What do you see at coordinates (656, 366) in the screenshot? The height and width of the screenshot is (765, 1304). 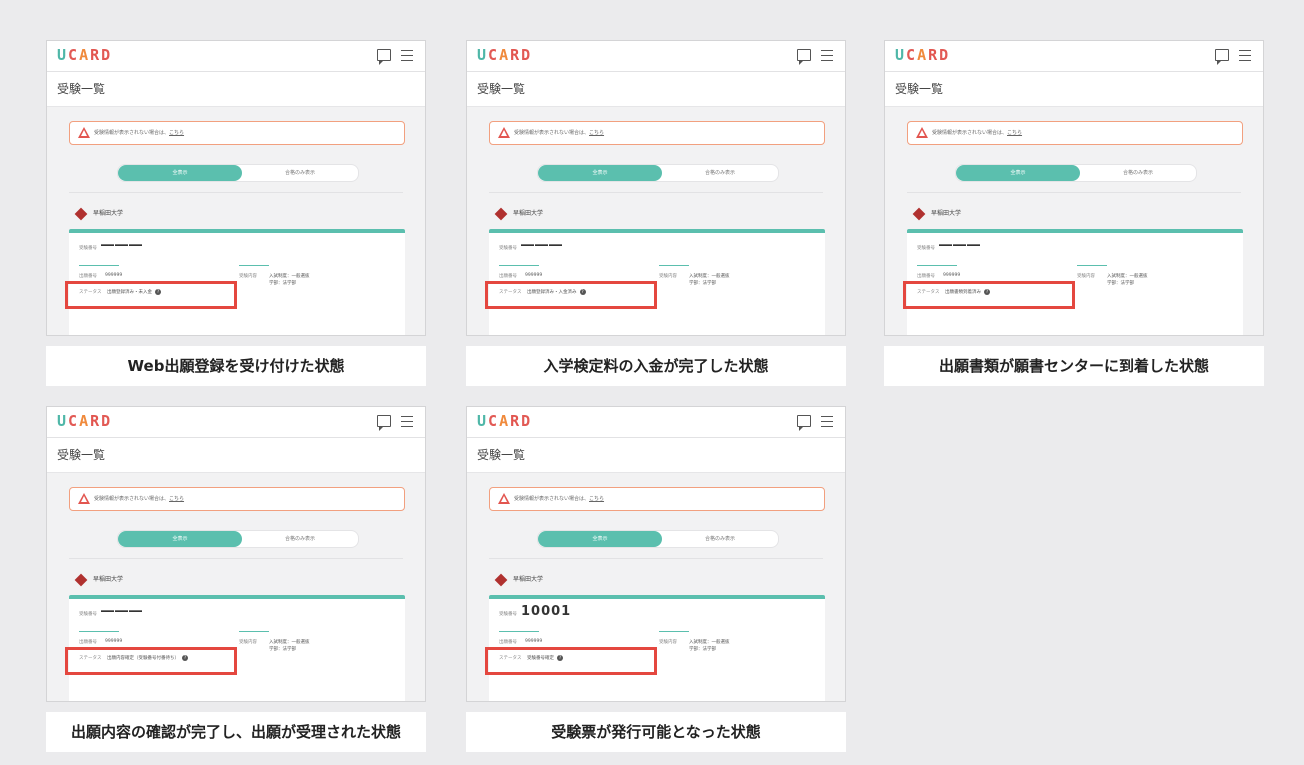 I see `panel-caption: 入学検定料の入金が完了した状態` at bounding box center [656, 366].